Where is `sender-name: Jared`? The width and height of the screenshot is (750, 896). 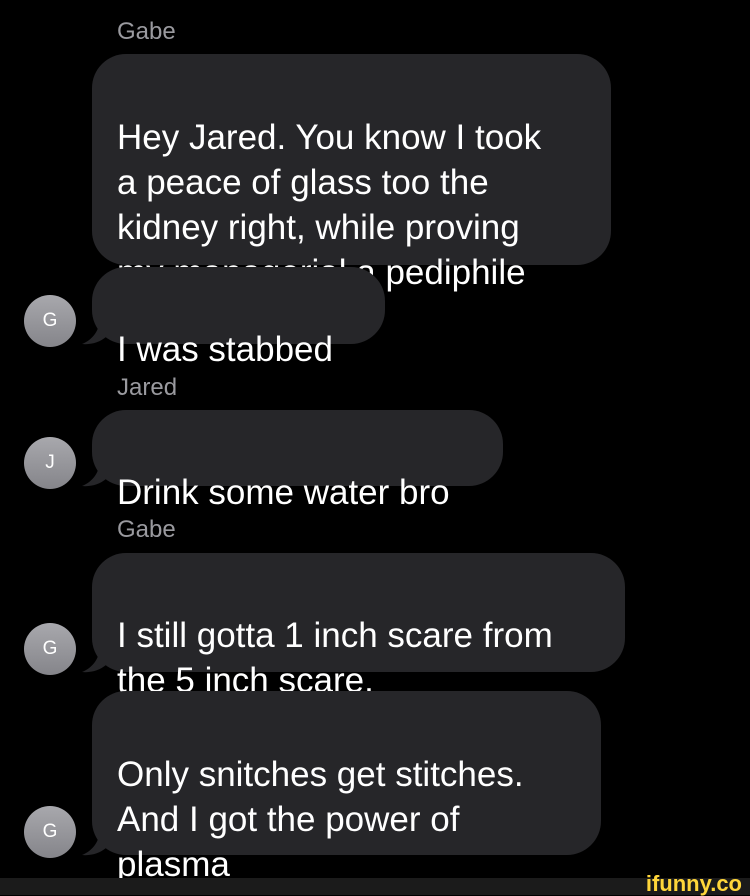 sender-name: Jared is located at coordinates (147, 387).